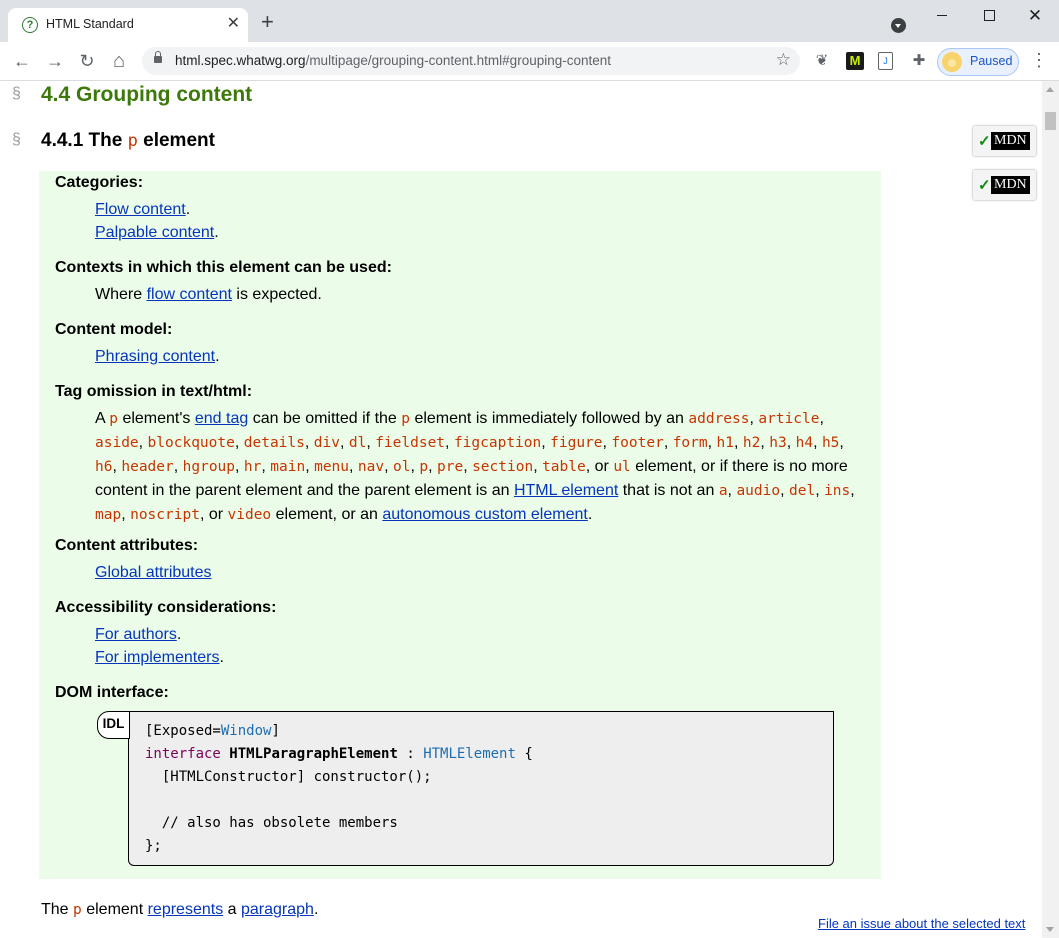 The image size is (1059, 938). I want to click on mdn-label: MDN, so click(1010, 185).